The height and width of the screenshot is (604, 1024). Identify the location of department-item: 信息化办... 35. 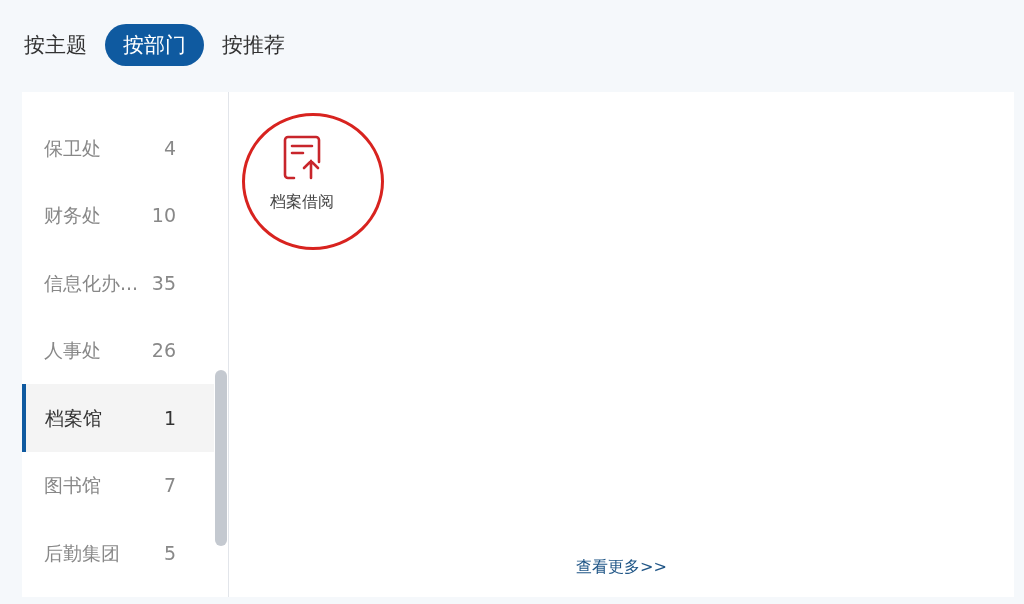
(118, 283).